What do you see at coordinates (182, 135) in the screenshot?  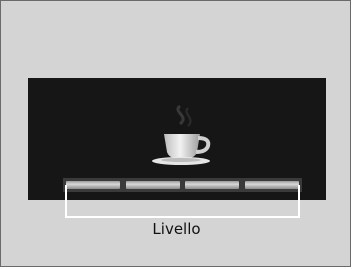 I see `coffee-cup-icon` at bounding box center [182, 135].